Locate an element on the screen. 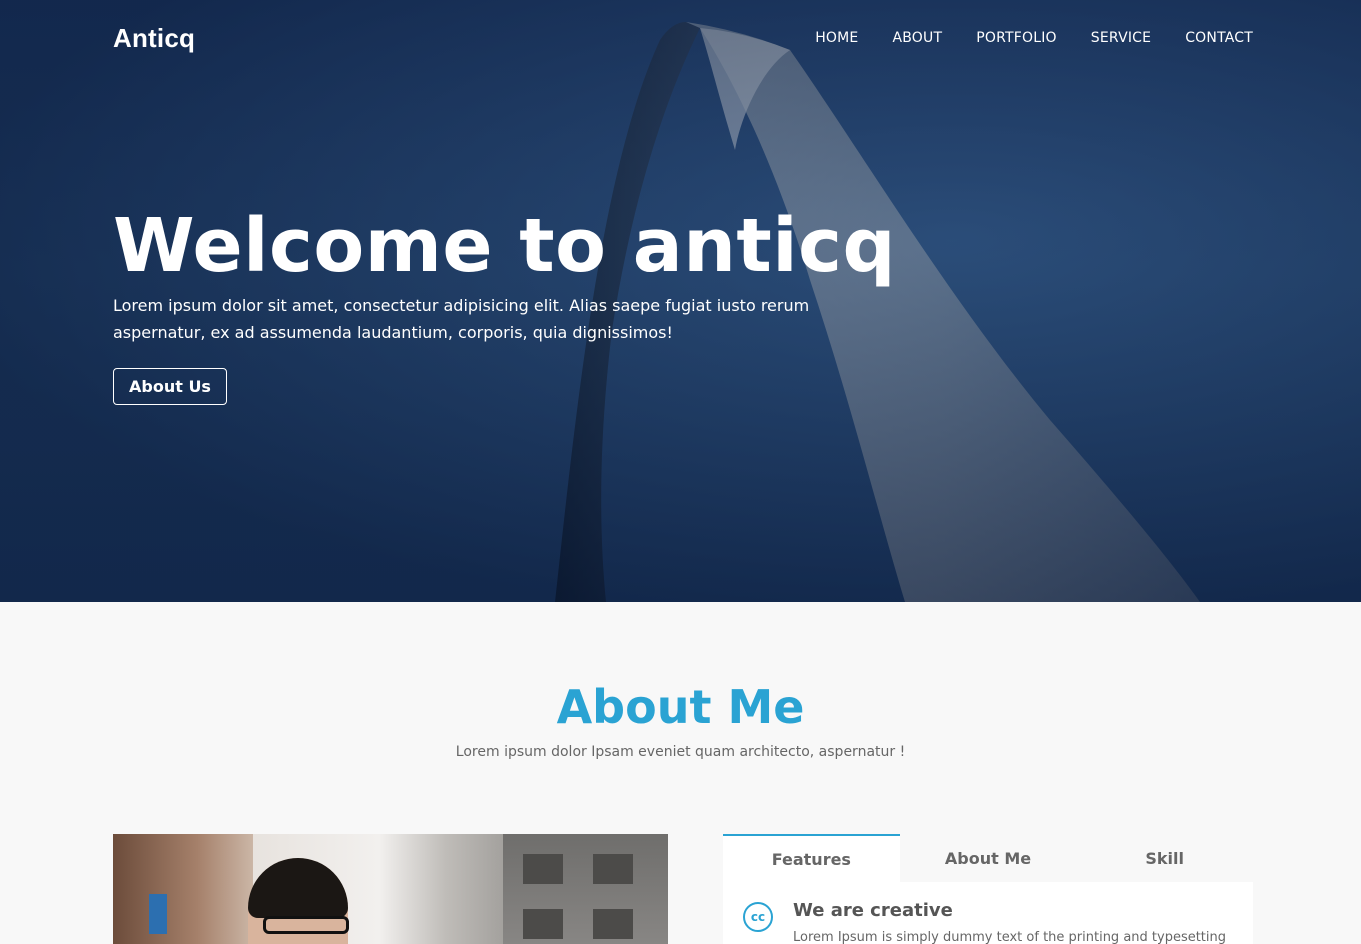  photo-building-right is located at coordinates (585, 889).